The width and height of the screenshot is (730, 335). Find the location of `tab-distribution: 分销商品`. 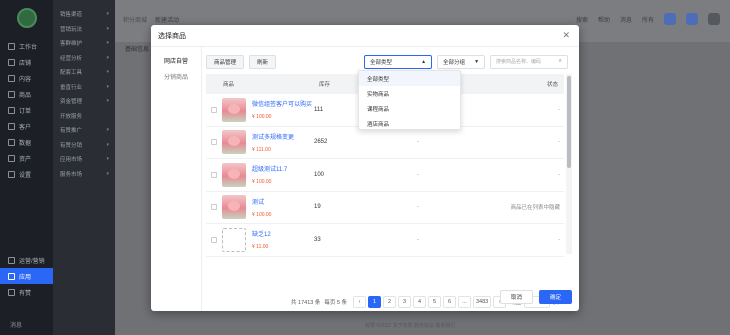

tab-distribution: 分销商品 is located at coordinates (176, 76).